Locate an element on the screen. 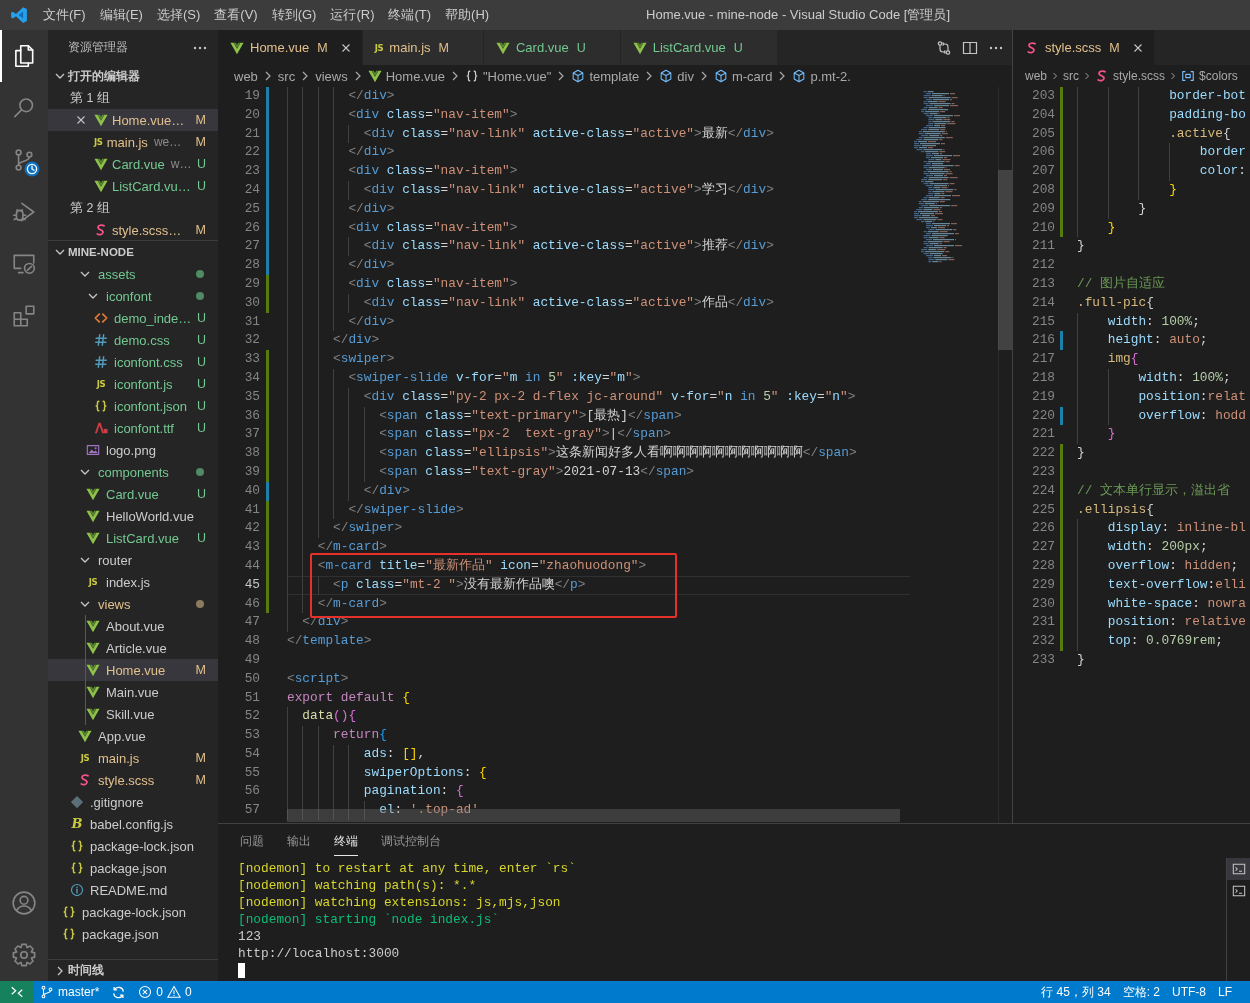 Image resolution: width=1250 pixels, height=1003 pixels. file-item: ListCard.vue U is located at coordinates (133, 538).